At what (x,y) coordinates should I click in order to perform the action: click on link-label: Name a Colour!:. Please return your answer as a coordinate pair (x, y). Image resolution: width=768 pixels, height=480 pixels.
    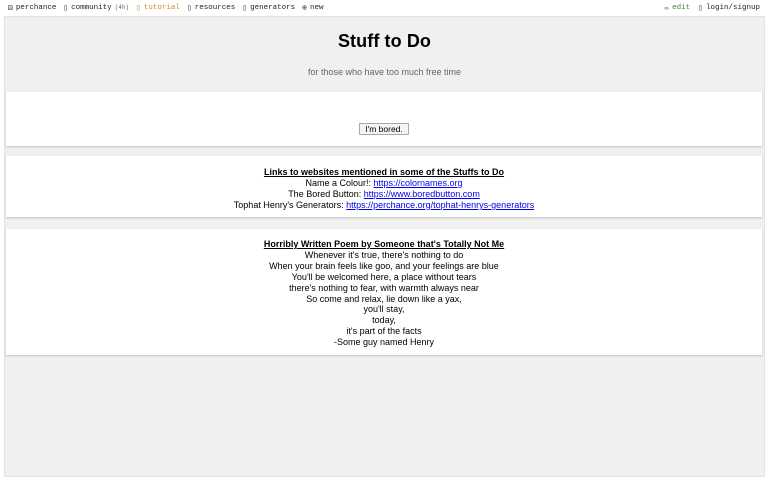
    Looking at the image, I should click on (338, 183).